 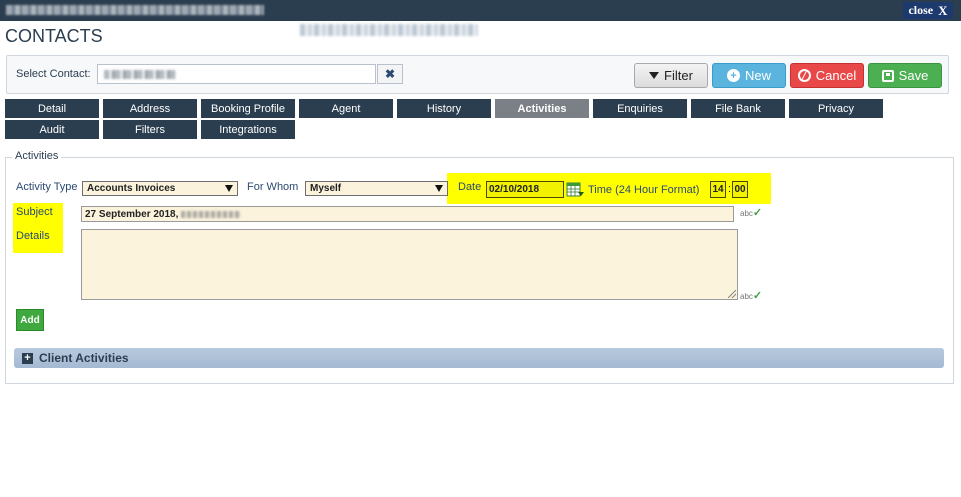 I want to click on tab-booking-profile: Booking Profile, so click(x=248, y=108).